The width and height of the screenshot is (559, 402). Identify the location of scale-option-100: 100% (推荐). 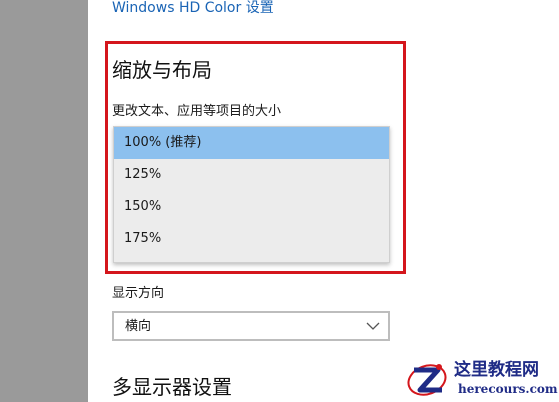
(251, 143).